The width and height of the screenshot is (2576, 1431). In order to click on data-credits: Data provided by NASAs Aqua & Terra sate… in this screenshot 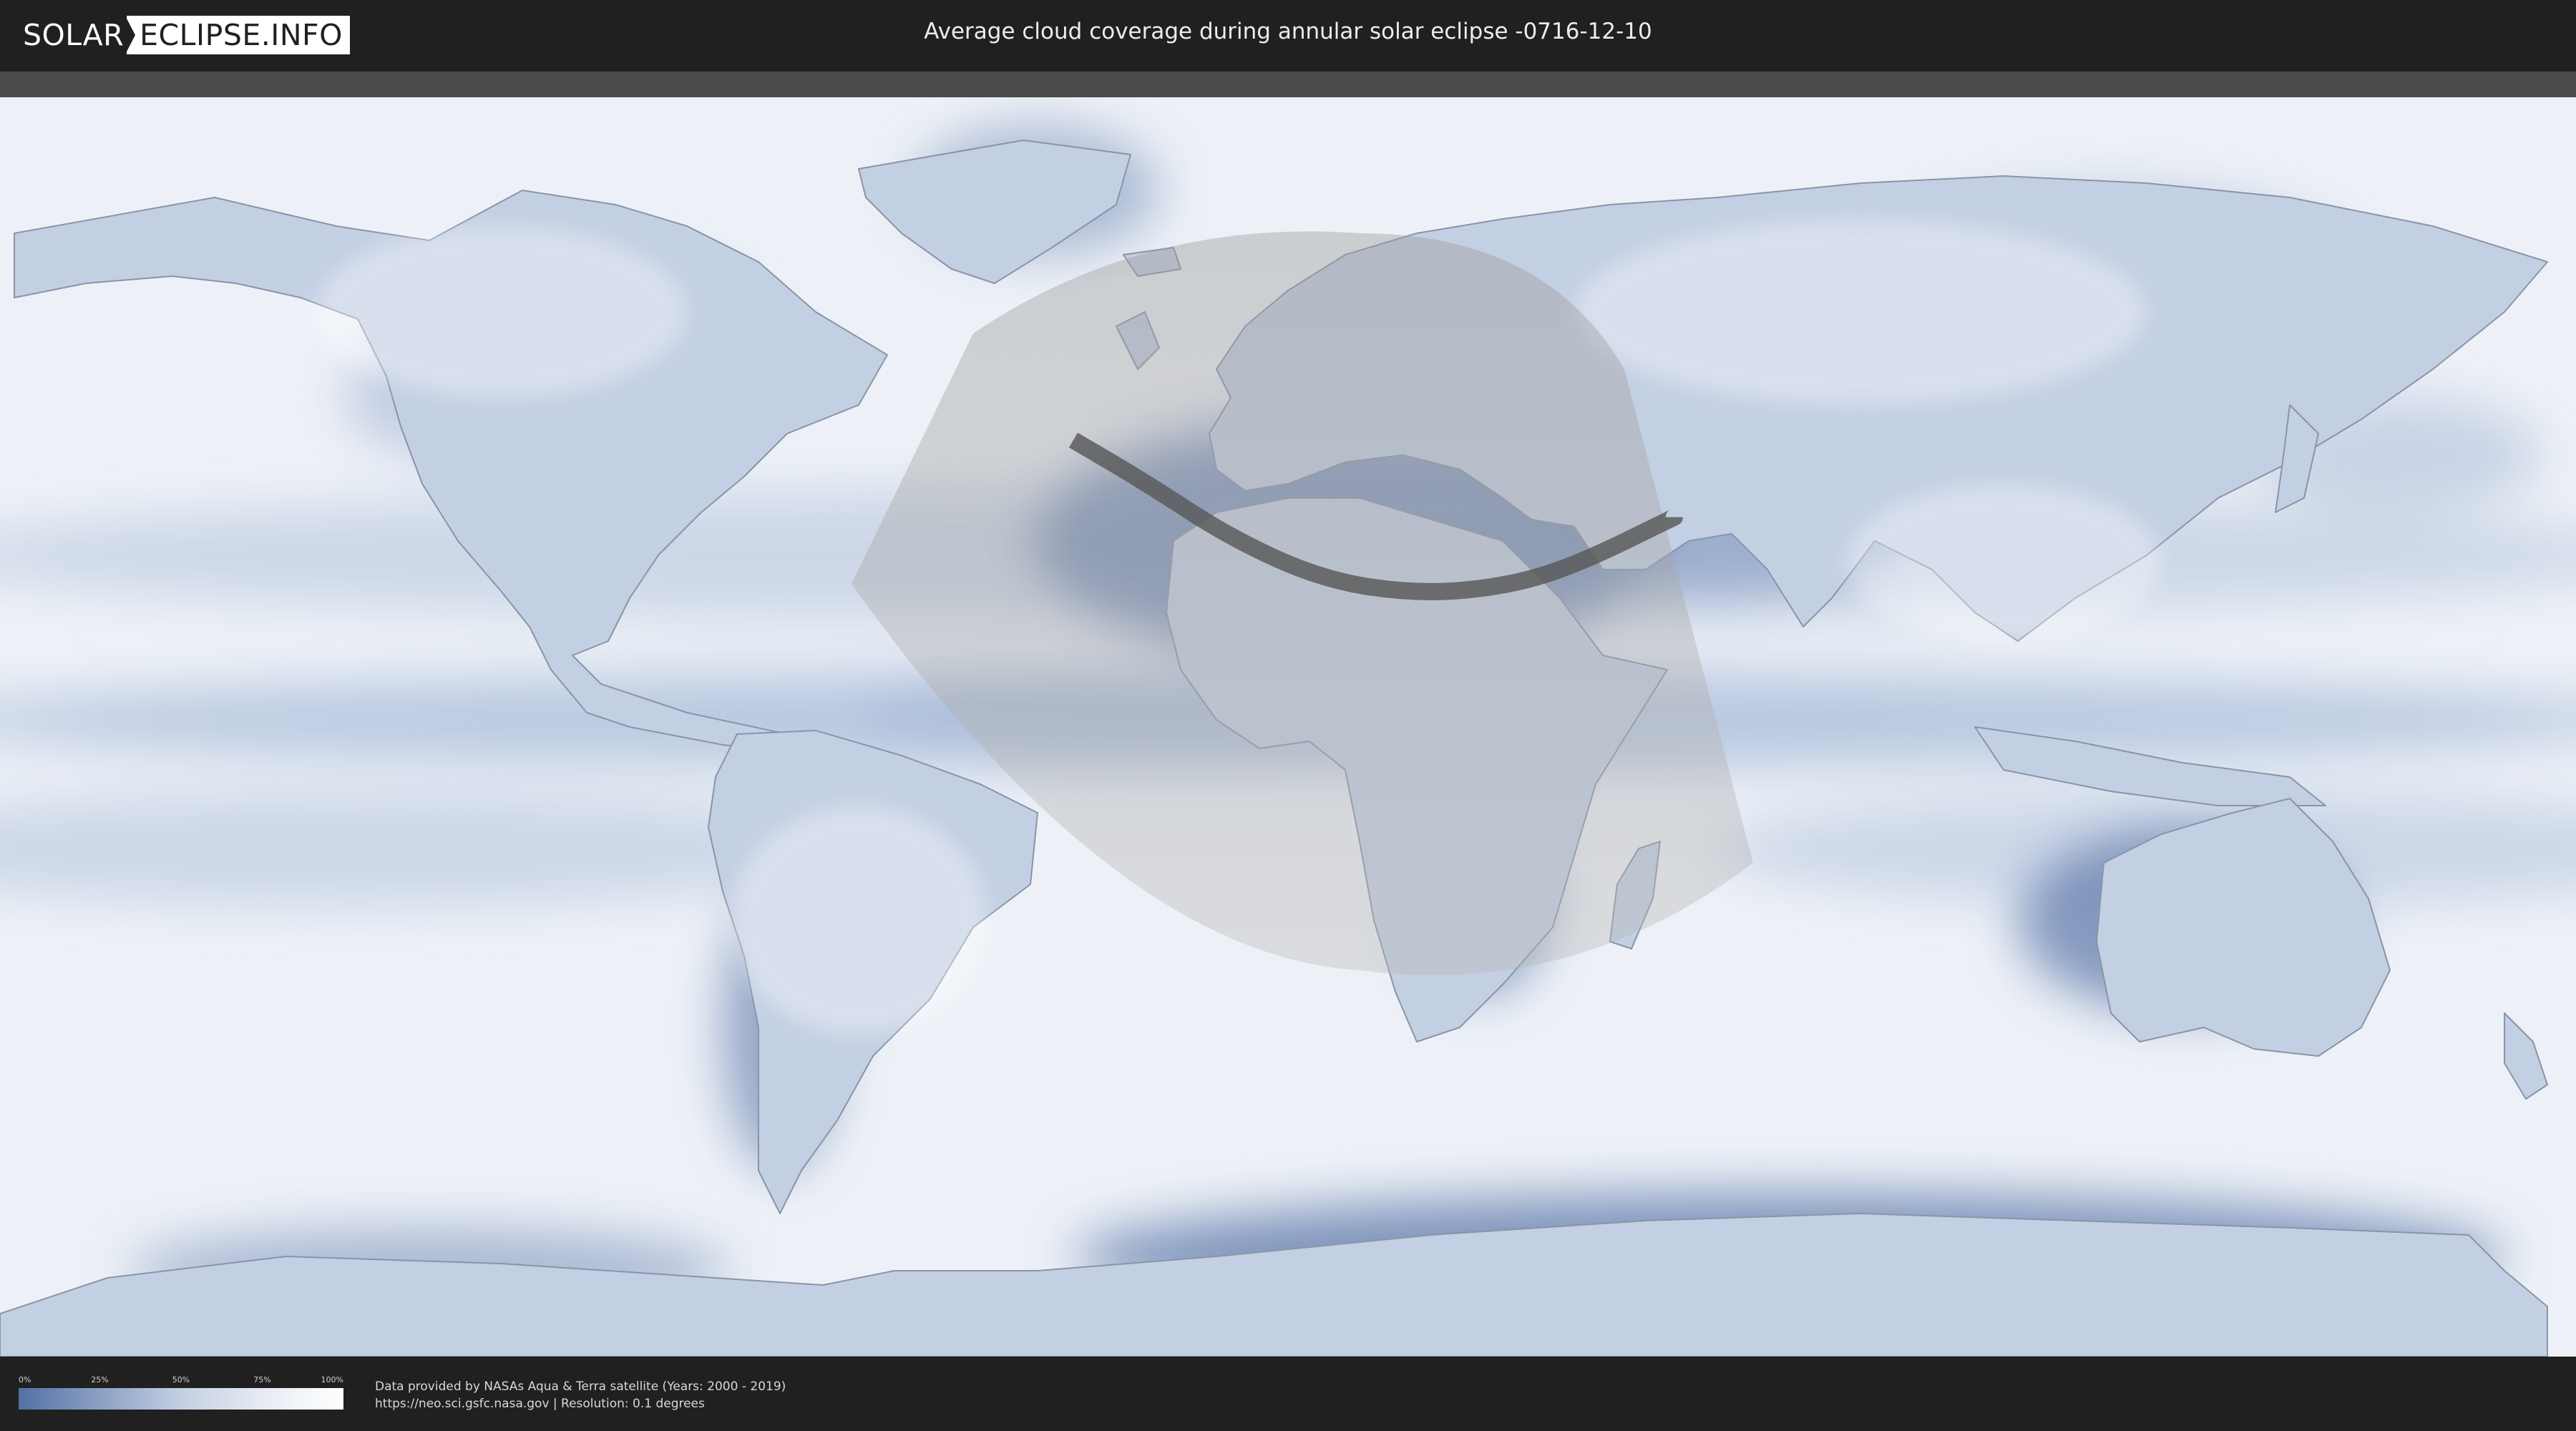, I will do `click(580, 1395)`.